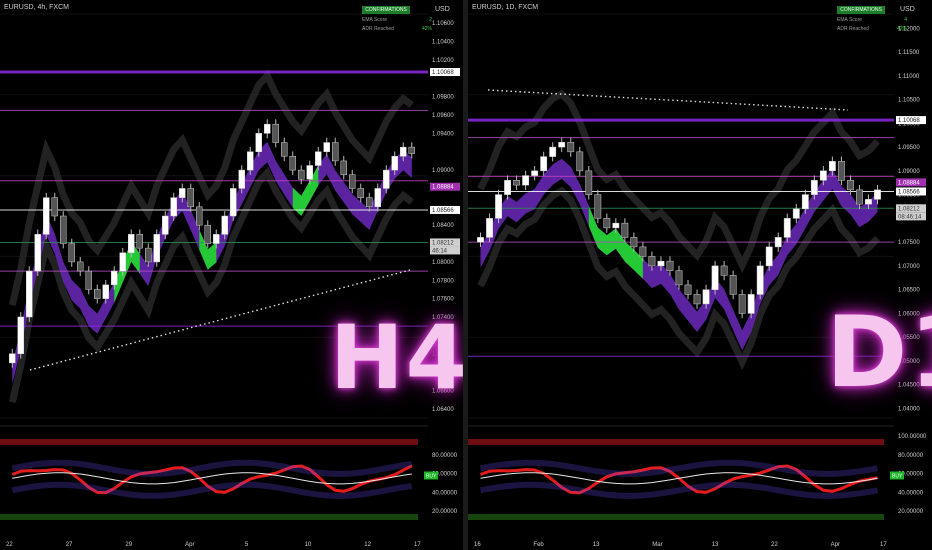 Image resolution: width=932 pixels, height=550 pixels. Describe the element at coordinates (397, 19) in the screenshot. I see `confirmations-panel: CONFIRMATIONS EMA Score 2 ADR Reached 42%` at that location.